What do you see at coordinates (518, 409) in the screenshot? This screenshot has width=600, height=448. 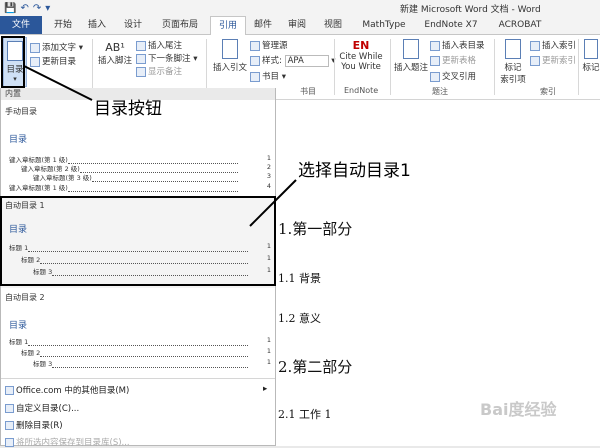 I see `watermark: Bai度经验` at bounding box center [518, 409].